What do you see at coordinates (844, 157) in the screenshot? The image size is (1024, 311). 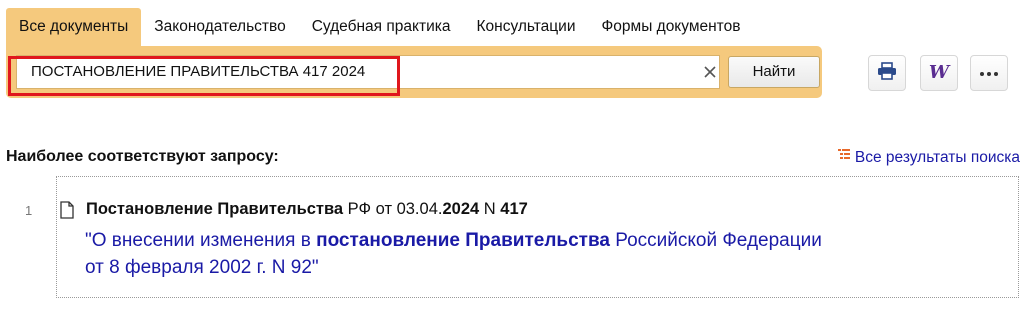 I see `result-list-icon` at bounding box center [844, 157].